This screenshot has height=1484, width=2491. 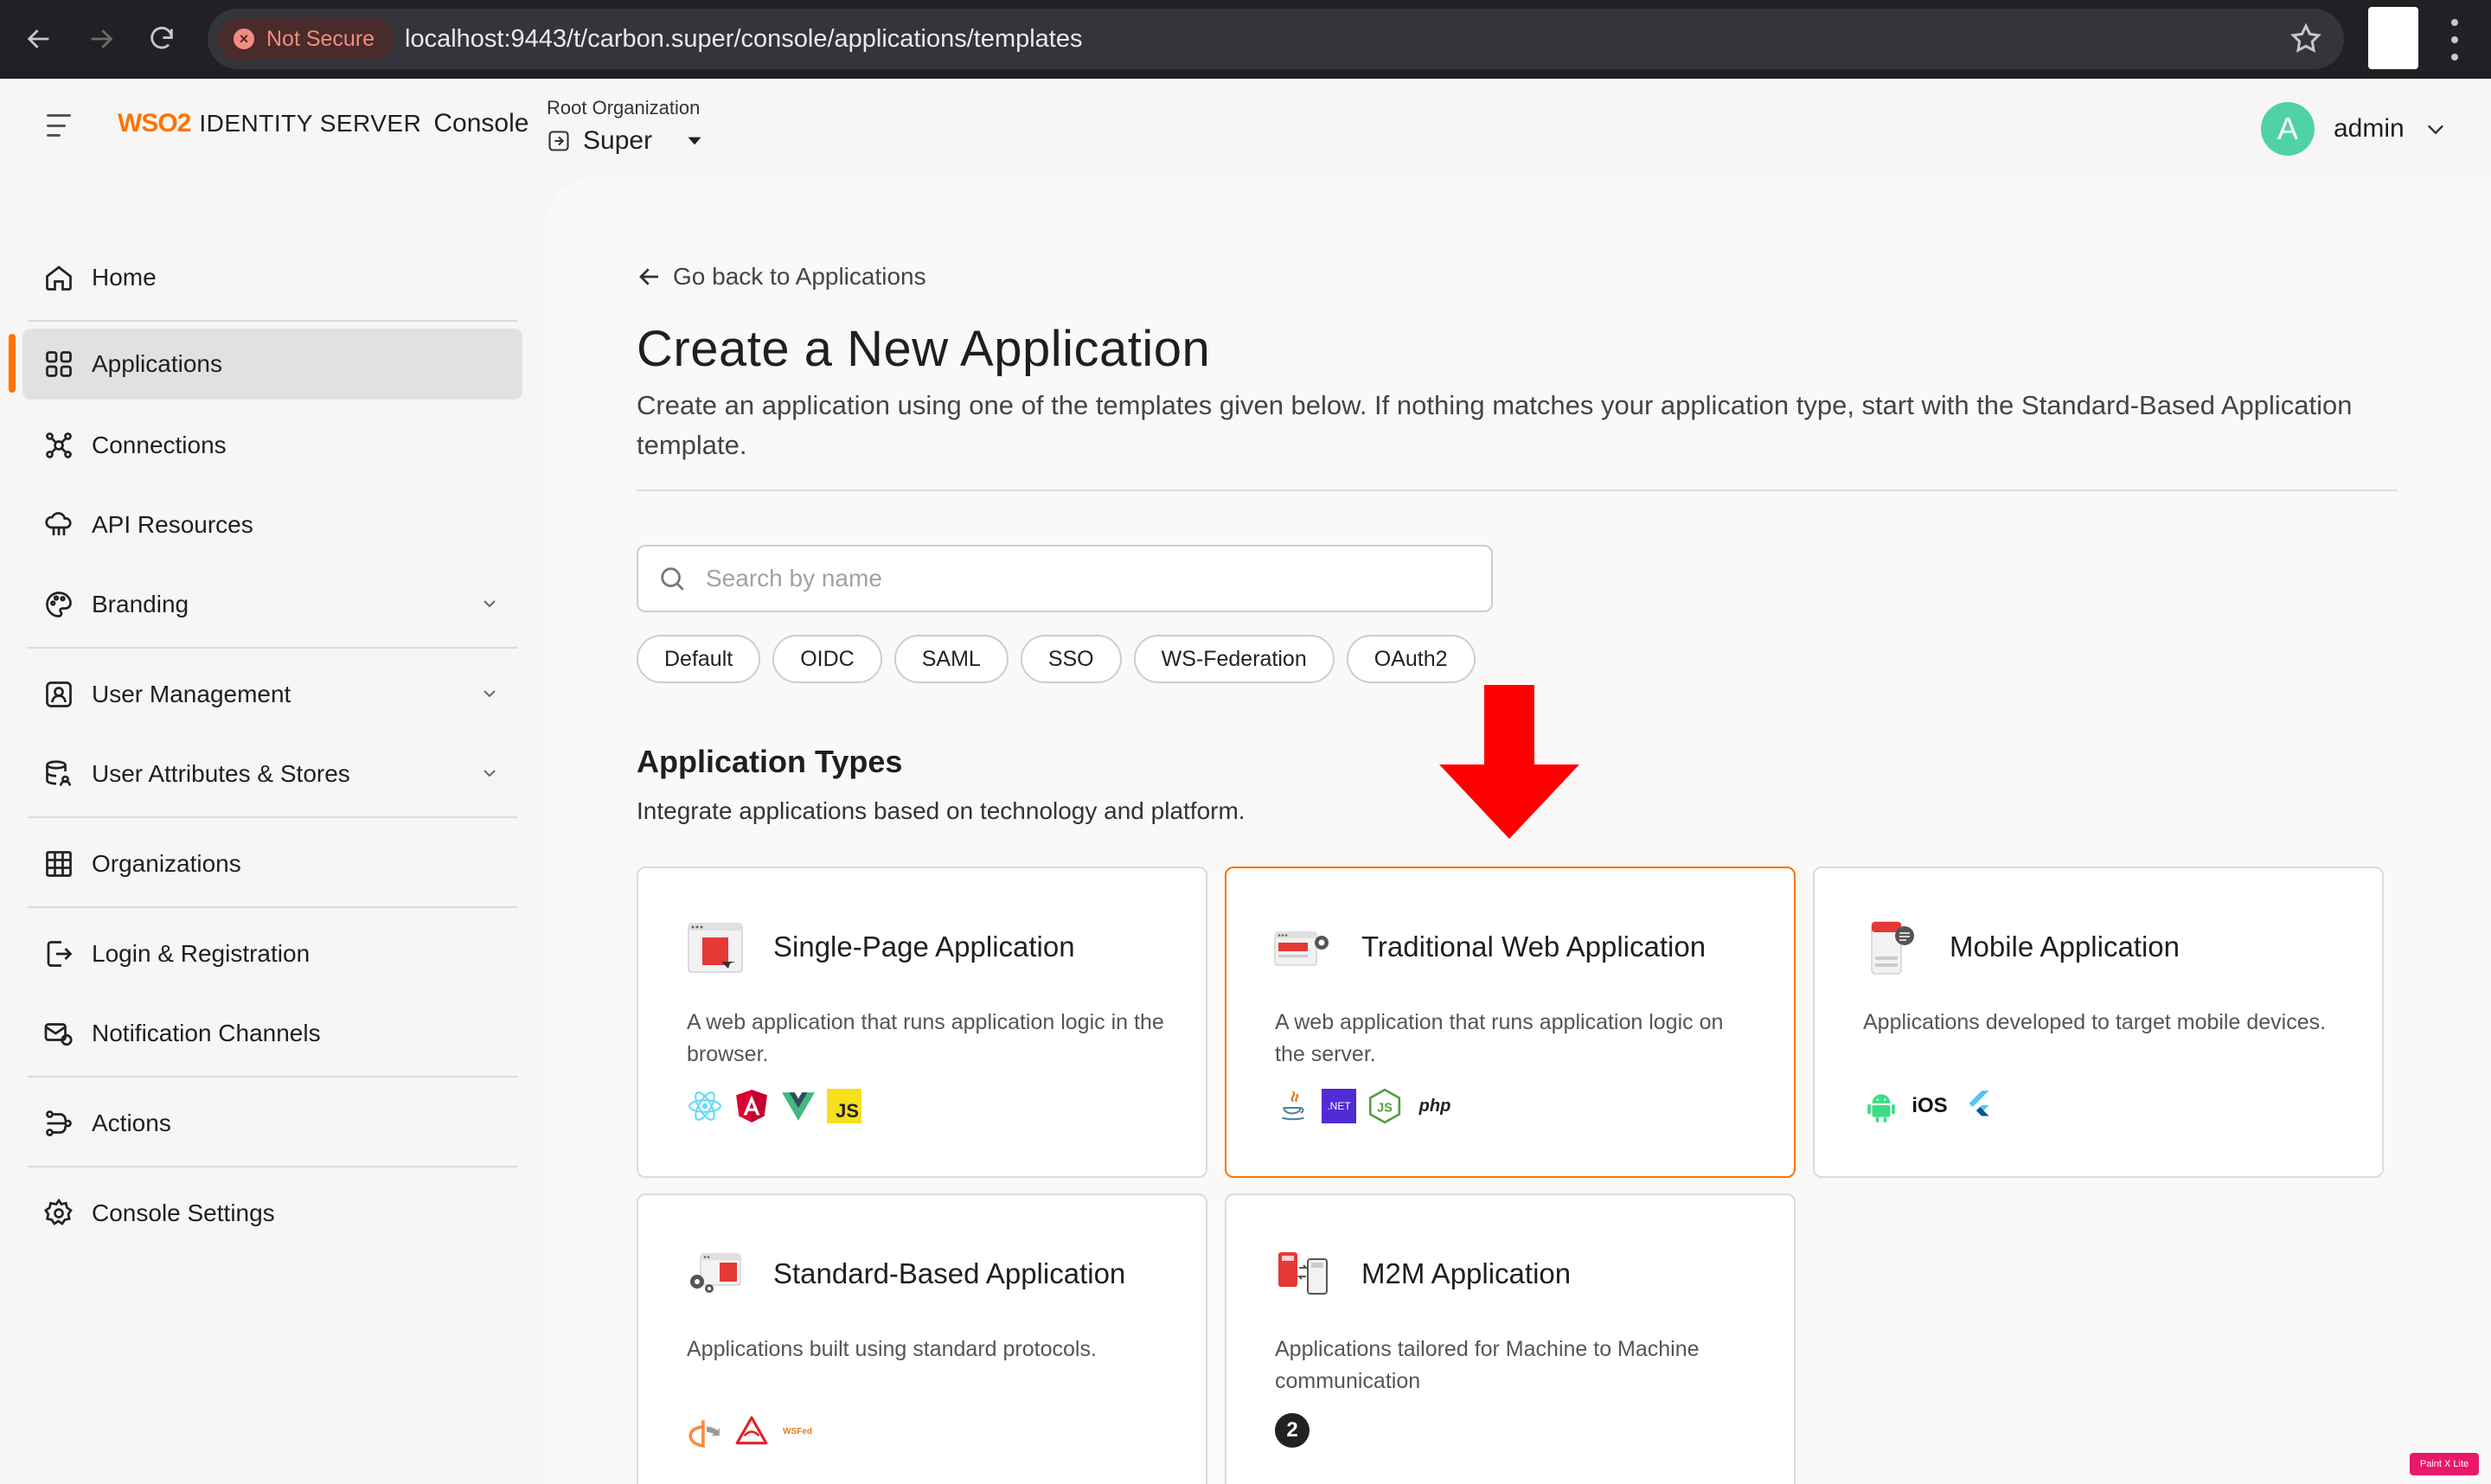 I want to click on sidebar-item-branding: Branding, so click(x=272, y=604).